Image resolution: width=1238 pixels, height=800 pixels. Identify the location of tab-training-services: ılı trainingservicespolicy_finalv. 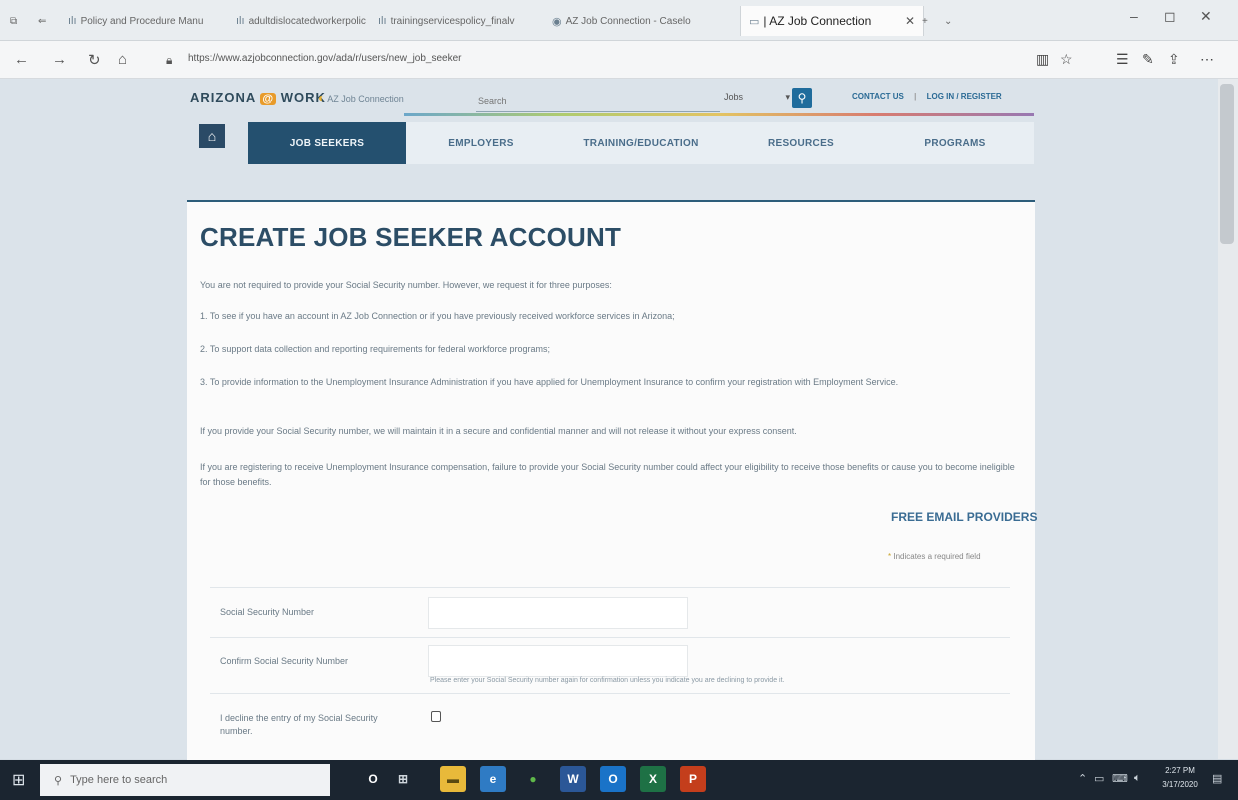
(458, 21).